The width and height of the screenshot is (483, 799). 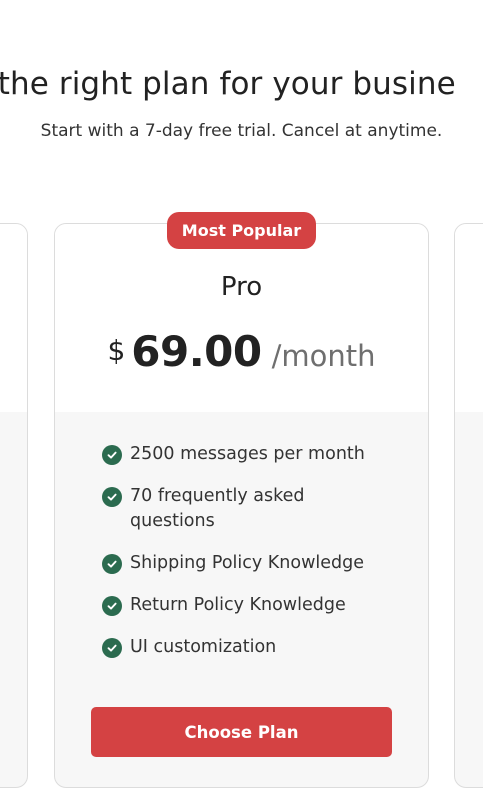 I want to click on feature-item: 70 frequently asked questions, so click(x=252, y=509).